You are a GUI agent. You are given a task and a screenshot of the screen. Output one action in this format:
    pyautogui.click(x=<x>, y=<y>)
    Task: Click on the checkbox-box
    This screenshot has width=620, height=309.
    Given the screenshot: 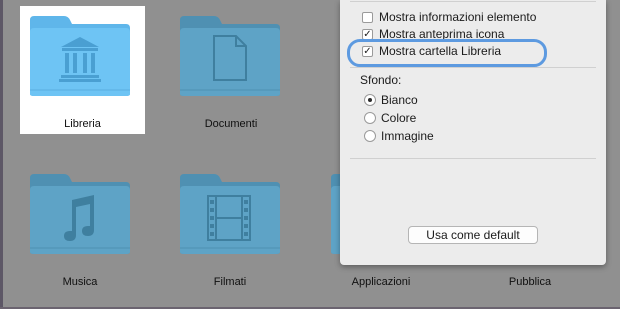 What is the action you would take?
    pyautogui.click(x=367, y=17)
    